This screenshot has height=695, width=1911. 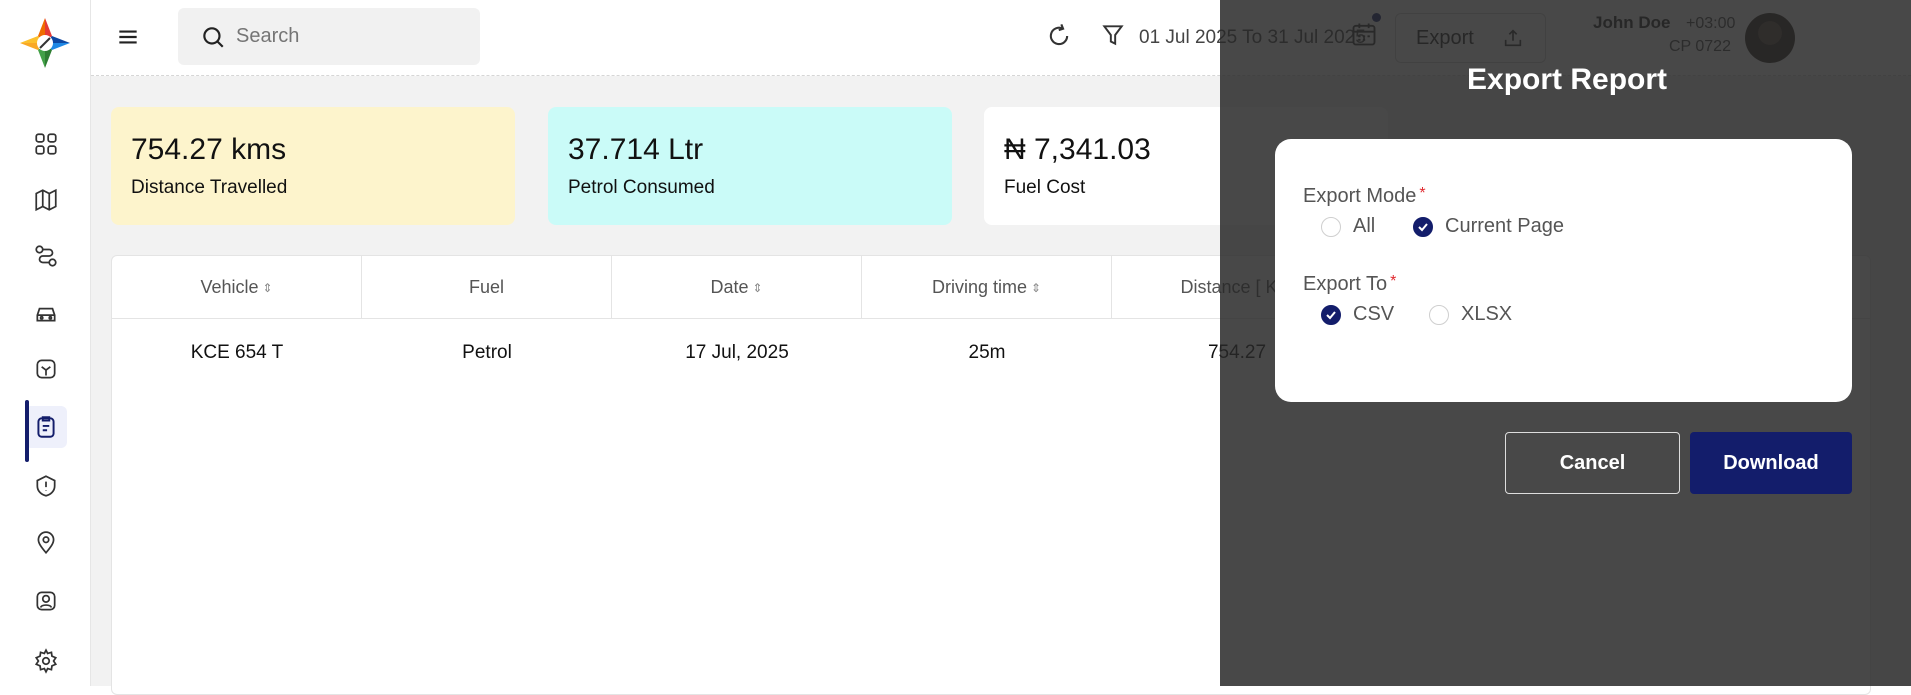 I want to click on reports-clipboard-icon, so click(x=46, y=427).